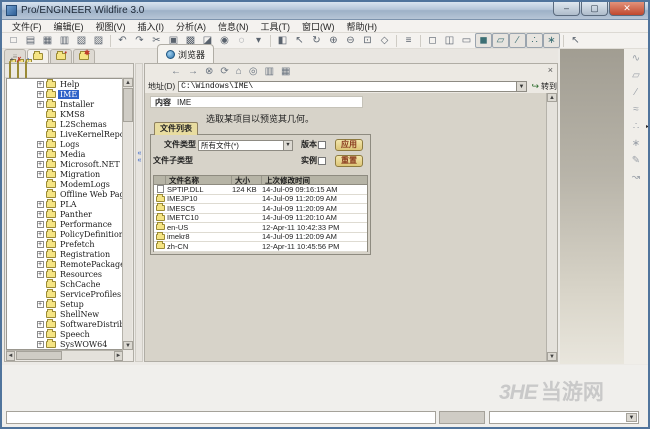 Image resolution: width=650 pixels, height=429 pixels. What do you see at coordinates (64, 93) in the screenshot?
I see `tree-item: IME` at bounding box center [64, 93].